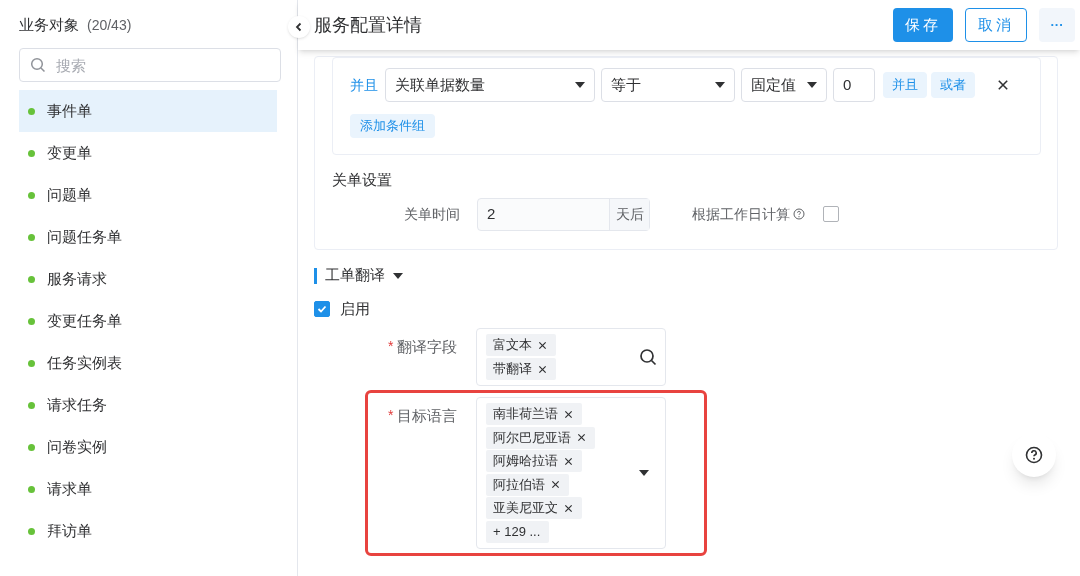  What do you see at coordinates (148, 153) in the screenshot?
I see `sidebar-item: 变更单` at bounding box center [148, 153].